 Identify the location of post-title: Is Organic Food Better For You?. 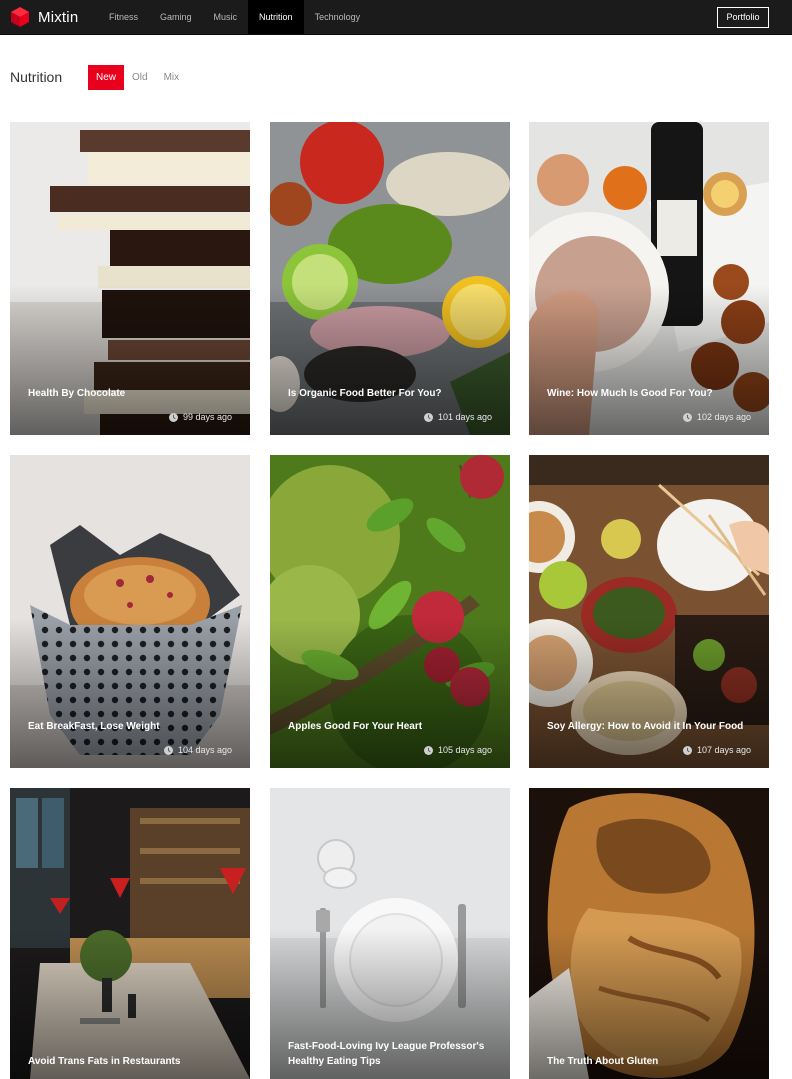
(365, 393).